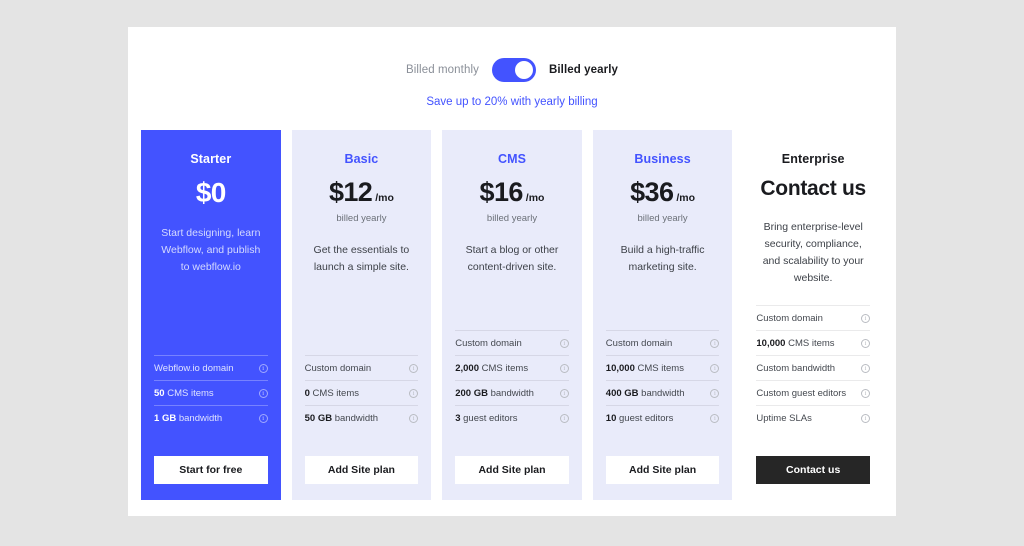 The image size is (1024, 546). What do you see at coordinates (813, 470) in the screenshot?
I see `plan-cta-button: Contact us` at bounding box center [813, 470].